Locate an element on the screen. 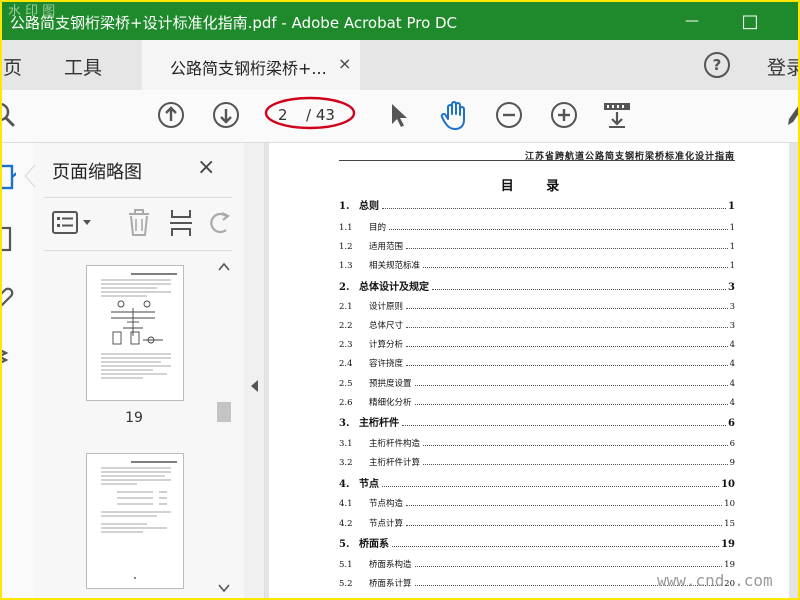 Image resolution: width=800 pixels, height=600 pixels. toc-entry-title: 主桁杆件构造 is located at coordinates (395, 444).